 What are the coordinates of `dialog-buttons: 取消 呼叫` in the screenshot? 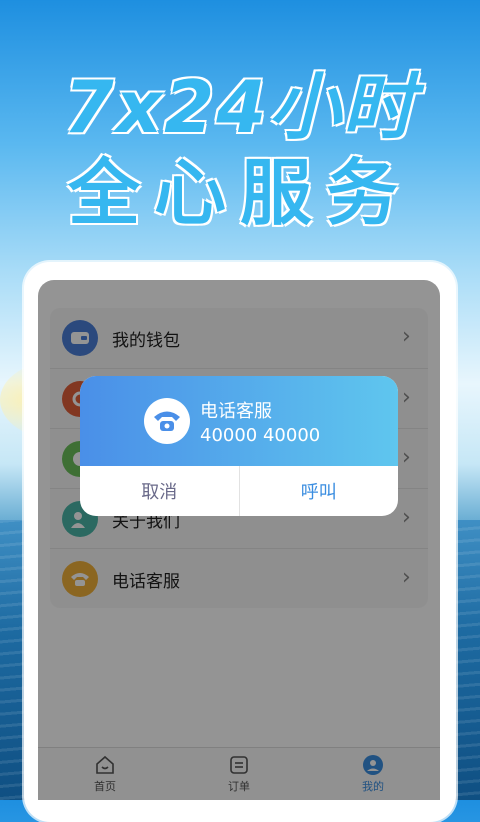 It's located at (239, 491).